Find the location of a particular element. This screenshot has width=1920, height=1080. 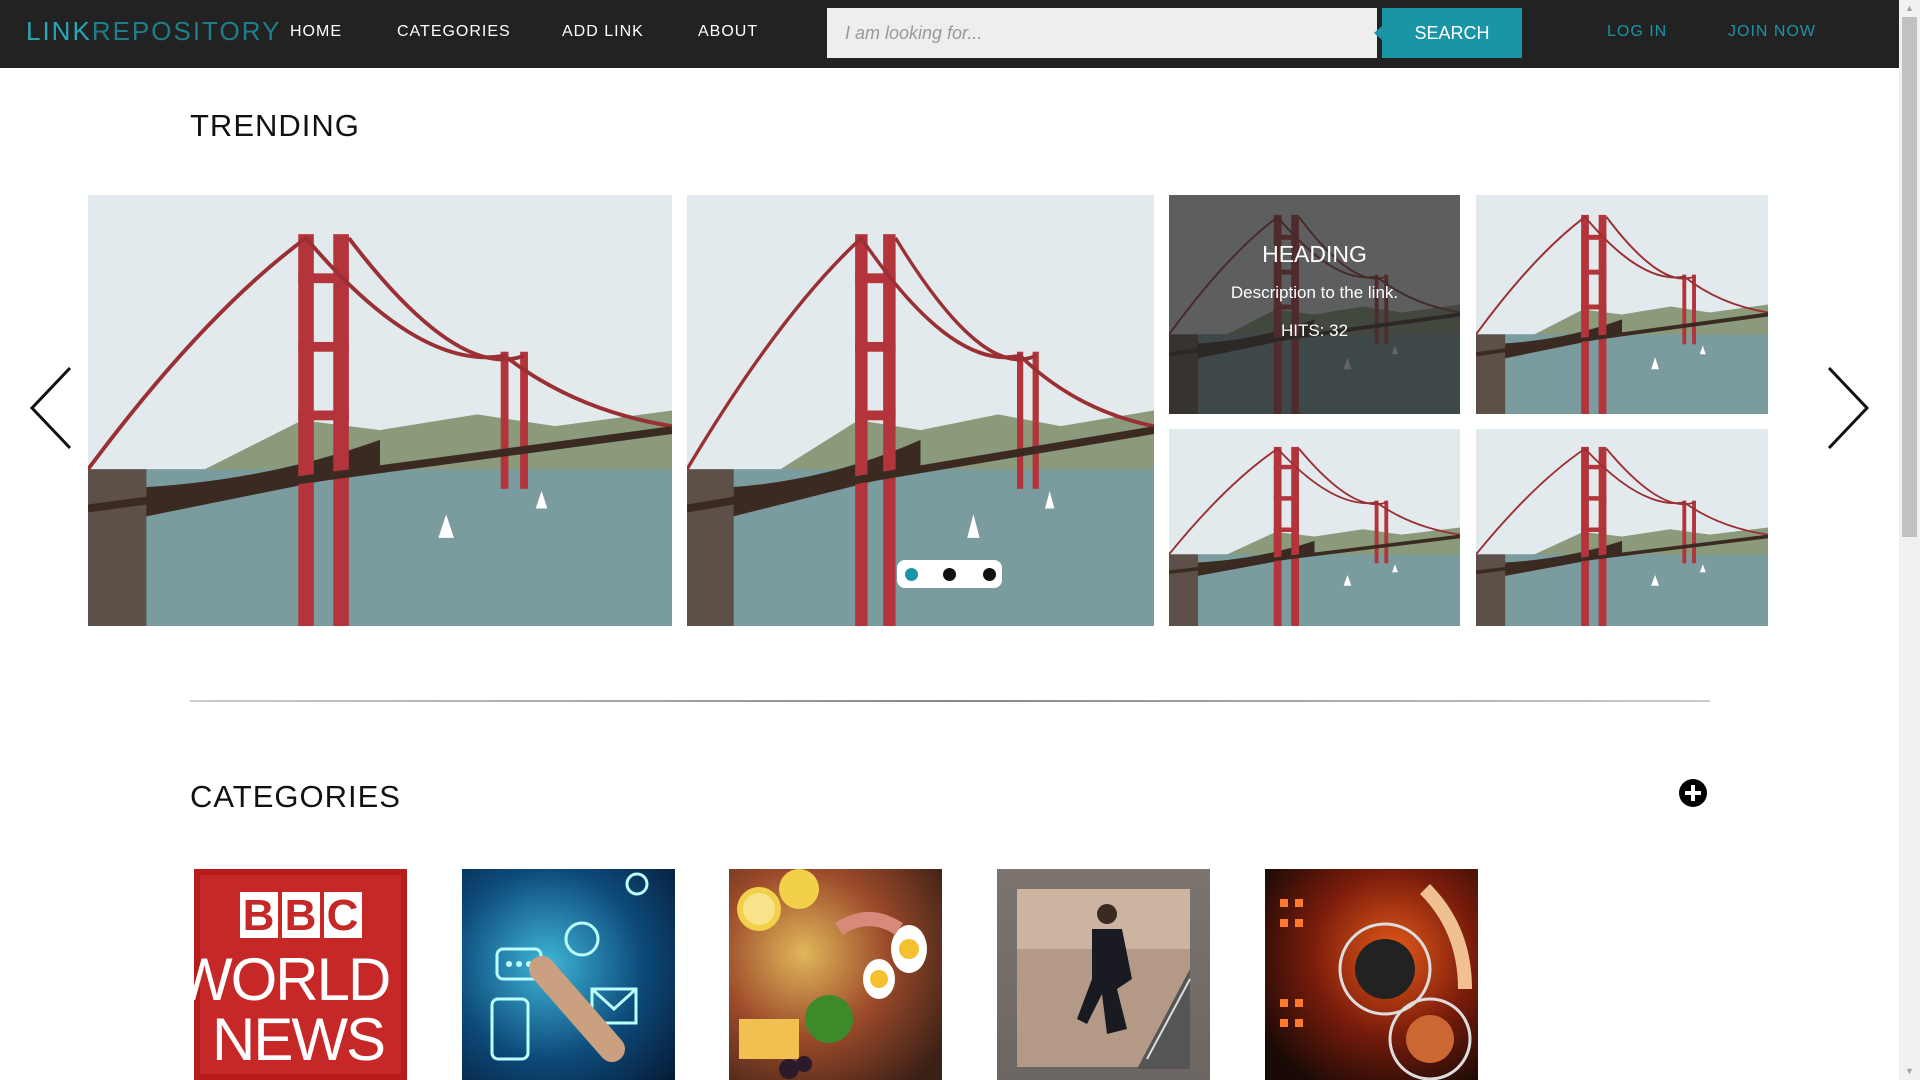

bbc-letter-b2: B is located at coordinates (300, 916).